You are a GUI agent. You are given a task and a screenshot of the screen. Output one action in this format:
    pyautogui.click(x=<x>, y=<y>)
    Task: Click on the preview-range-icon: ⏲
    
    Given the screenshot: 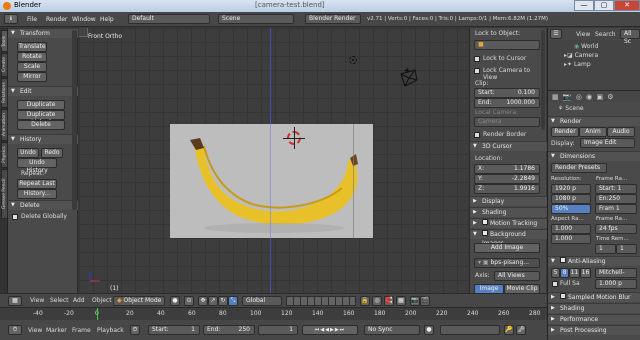 What is the action you would take?
    pyautogui.click(x=135, y=330)
    